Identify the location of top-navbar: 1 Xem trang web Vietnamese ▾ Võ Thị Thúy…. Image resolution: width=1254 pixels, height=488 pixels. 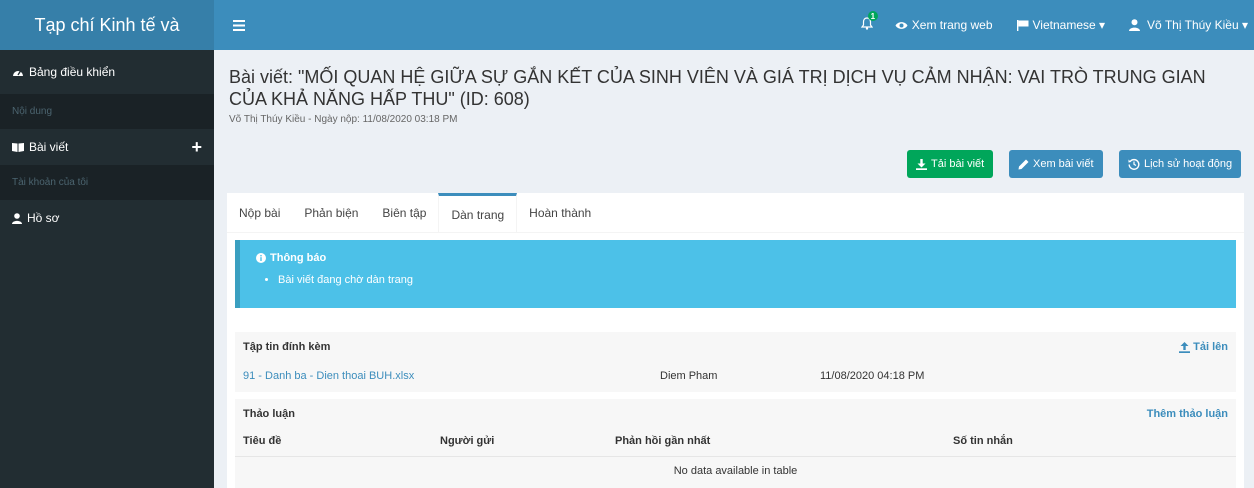
(734, 25).